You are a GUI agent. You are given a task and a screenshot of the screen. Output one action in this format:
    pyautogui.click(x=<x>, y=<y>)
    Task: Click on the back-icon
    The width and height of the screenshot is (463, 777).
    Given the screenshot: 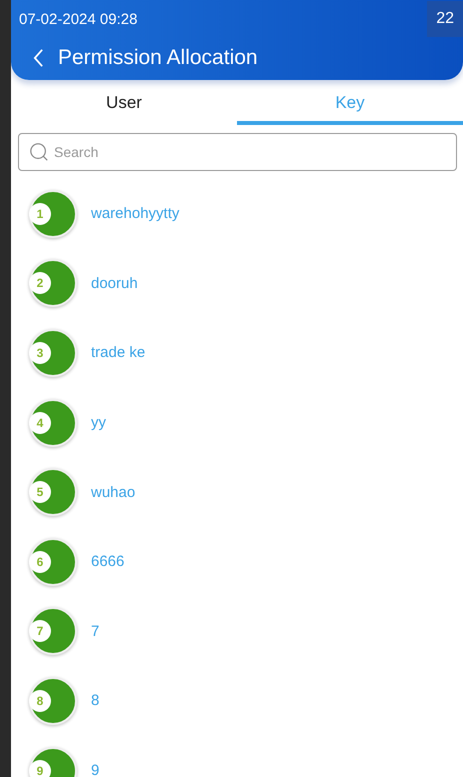 What is the action you would take?
    pyautogui.click(x=38, y=58)
    